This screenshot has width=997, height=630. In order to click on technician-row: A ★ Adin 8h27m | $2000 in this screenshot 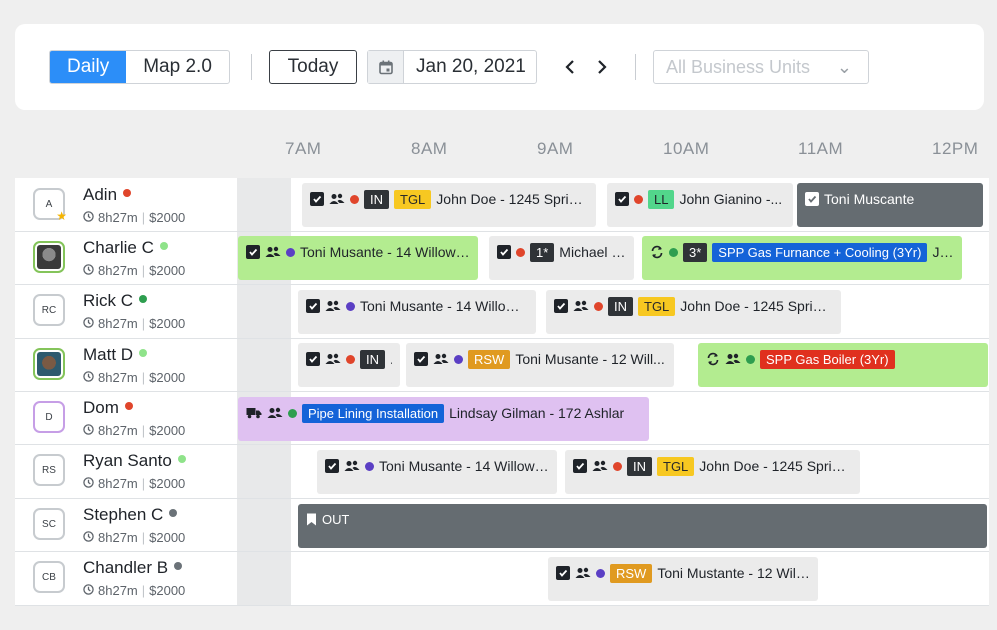, I will do `click(126, 204)`.